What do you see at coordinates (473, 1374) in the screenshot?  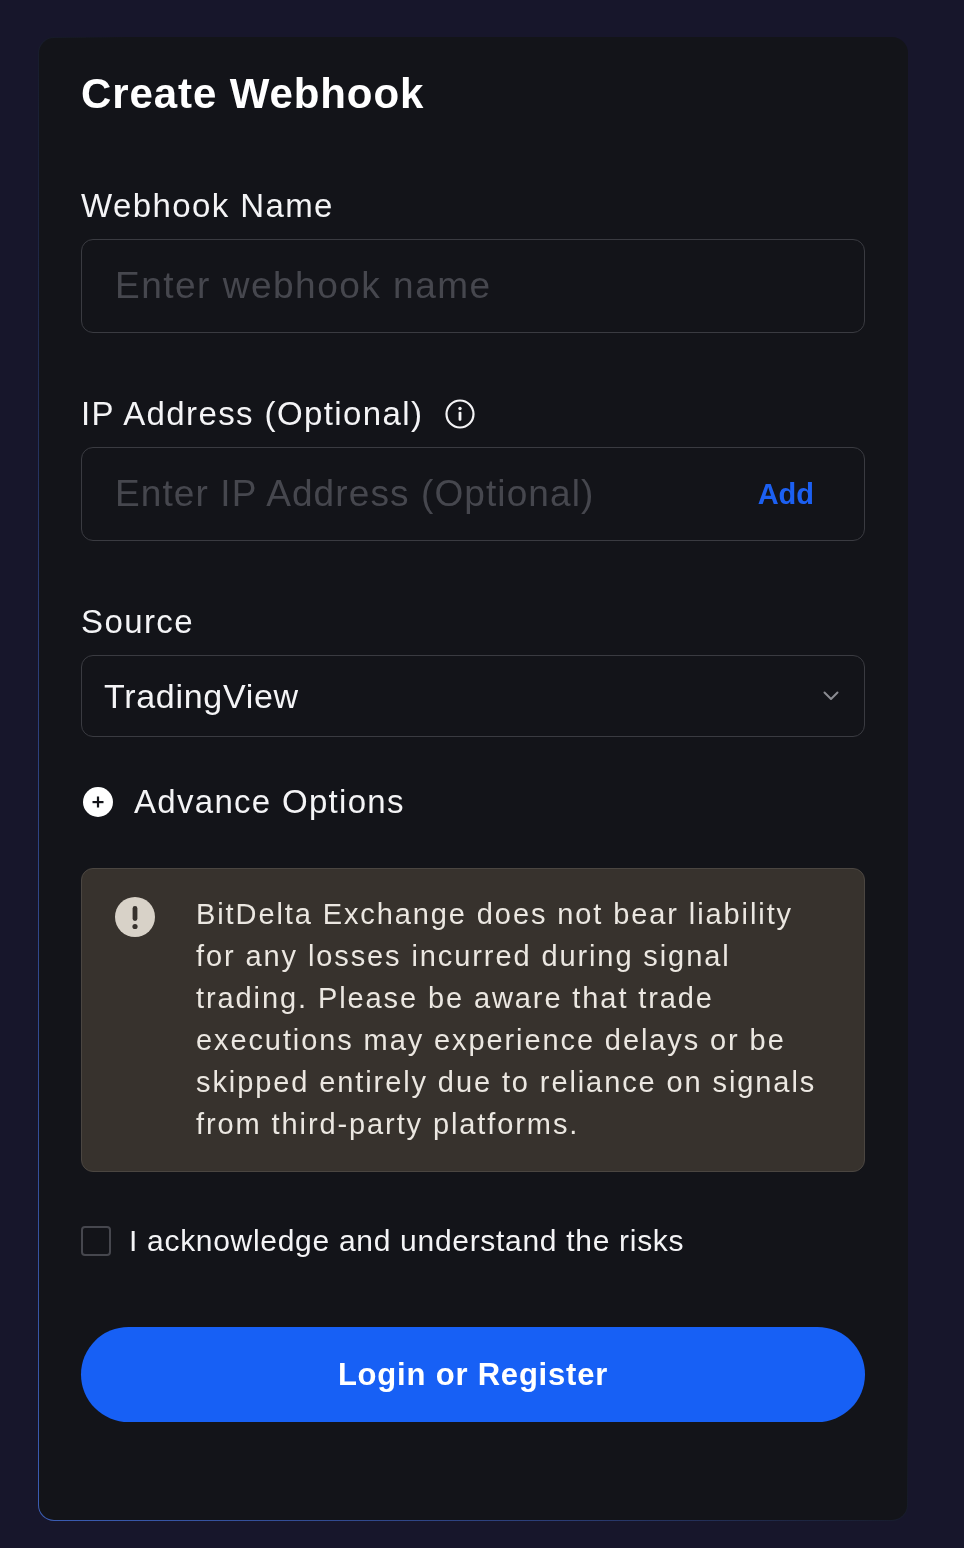 I see `login-register-button: Login or Register` at bounding box center [473, 1374].